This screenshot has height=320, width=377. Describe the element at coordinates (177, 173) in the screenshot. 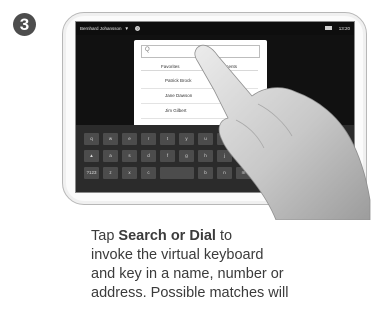

I see `space-key` at that location.